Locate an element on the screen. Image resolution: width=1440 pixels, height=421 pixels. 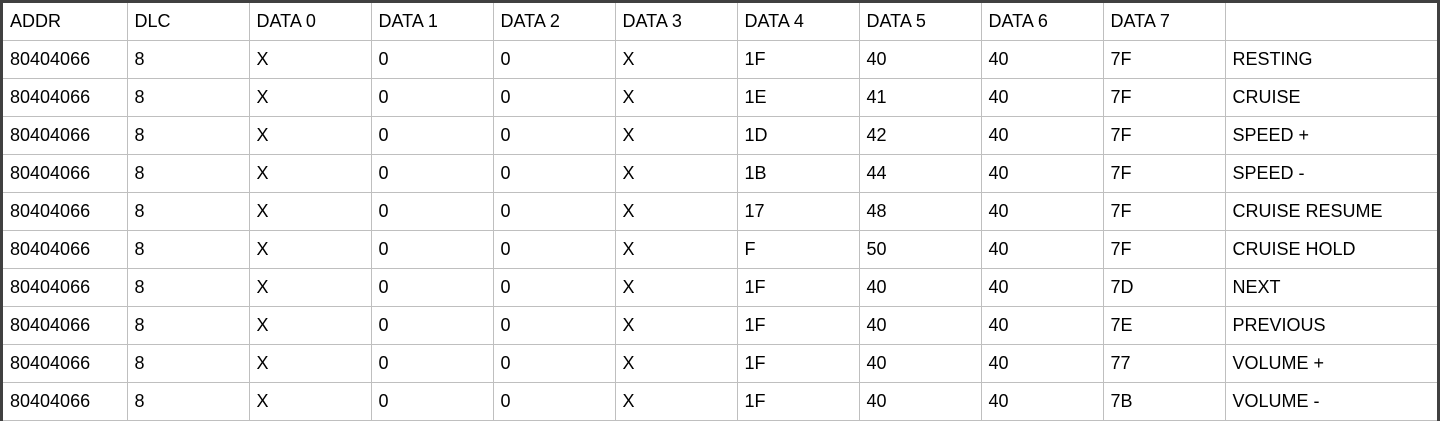
header-cell-addr: ADDR is located at coordinates (65, 22).